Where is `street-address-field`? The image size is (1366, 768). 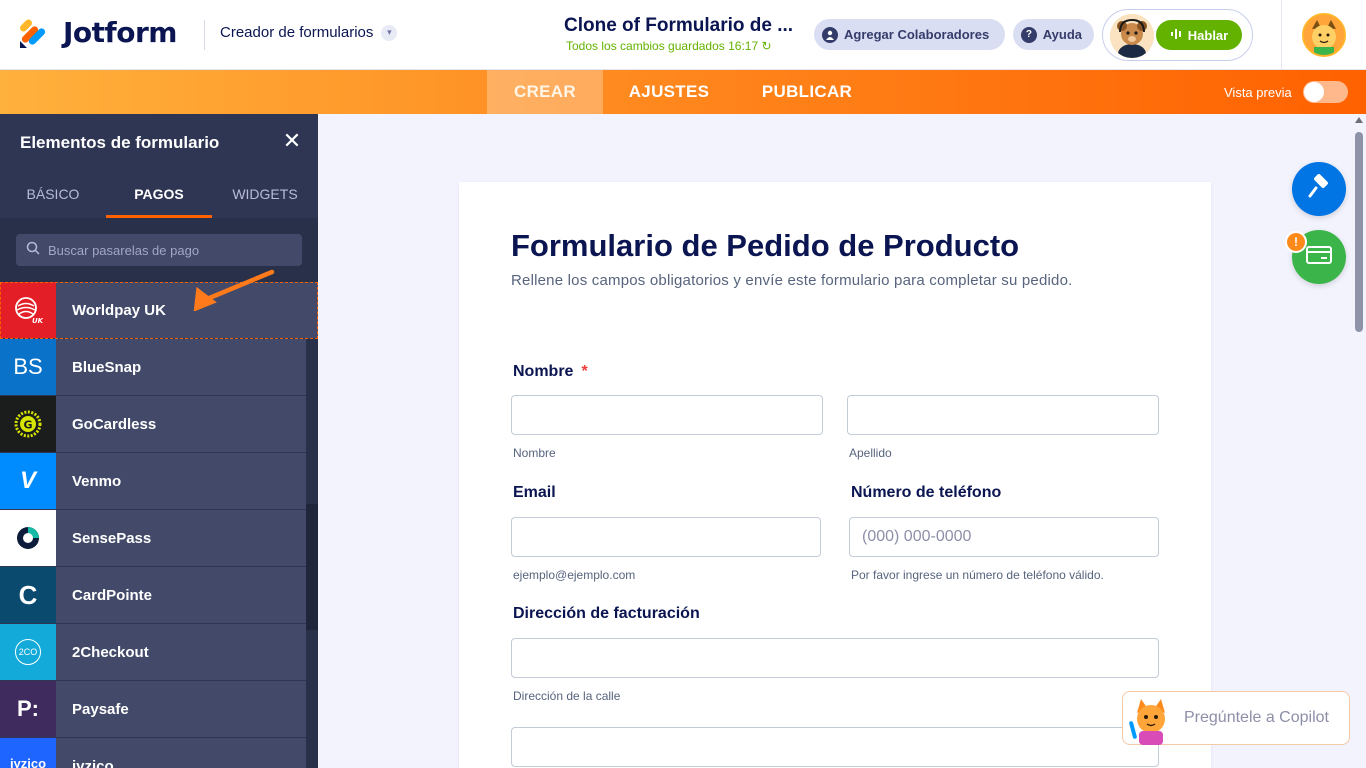
street-address-field is located at coordinates (835, 658).